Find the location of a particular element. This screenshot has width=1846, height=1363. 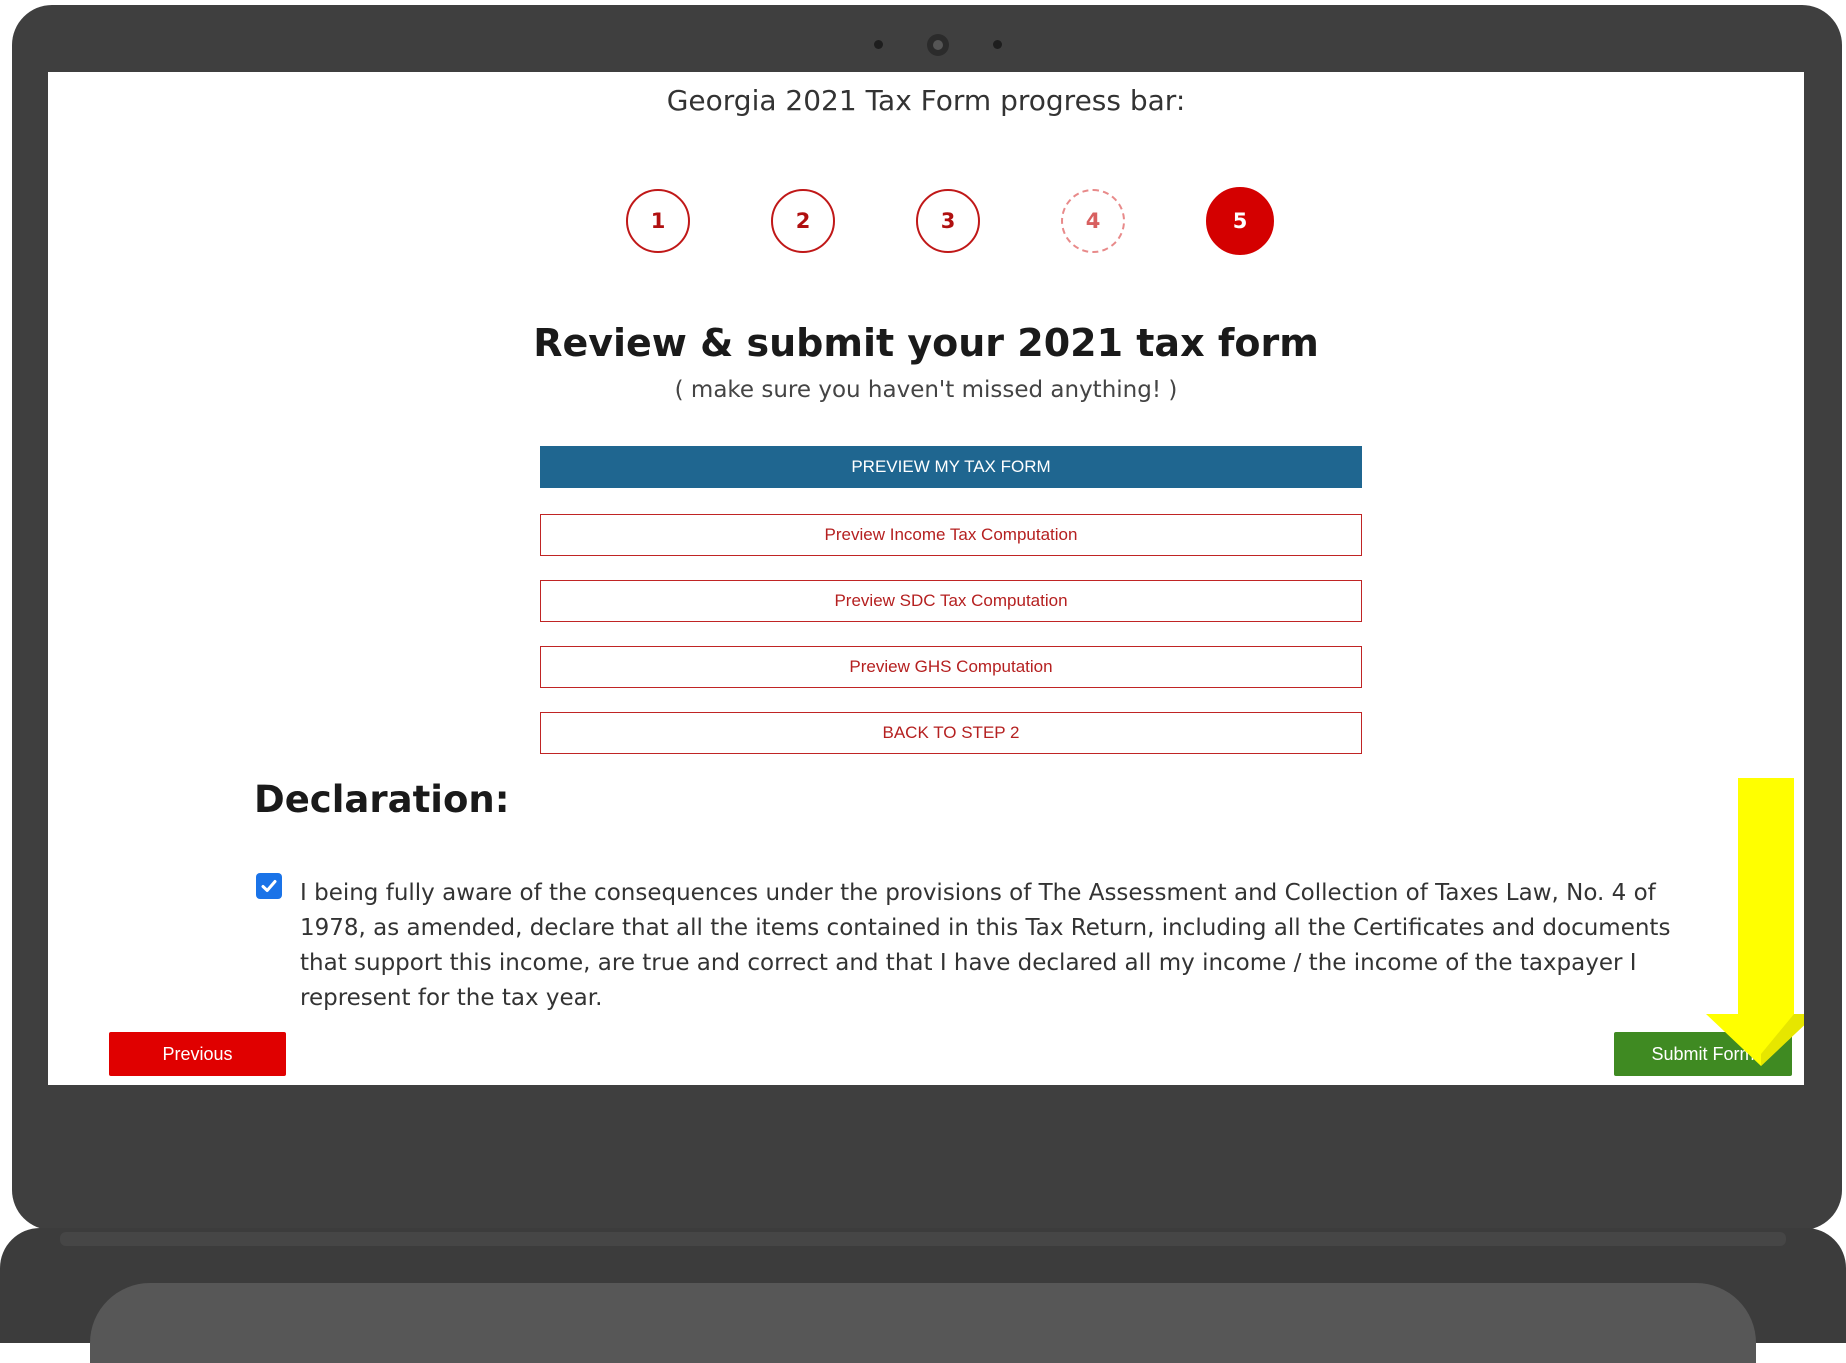

preview-income-tax-button: Preview Income Tax Computation is located at coordinates (951, 535).